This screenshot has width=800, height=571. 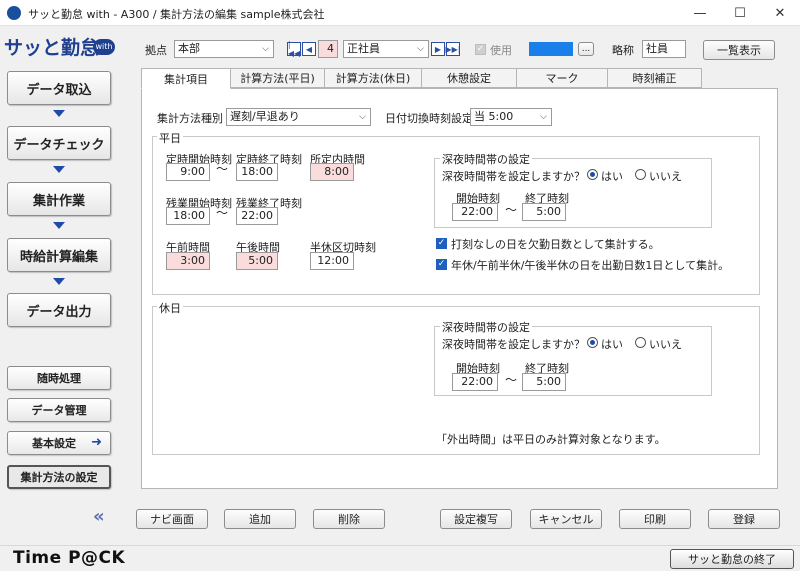 What do you see at coordinates (54, 443) in the screenshot?
I see `basic-settings-label: 基本設定` at bounding box center [54, 443].